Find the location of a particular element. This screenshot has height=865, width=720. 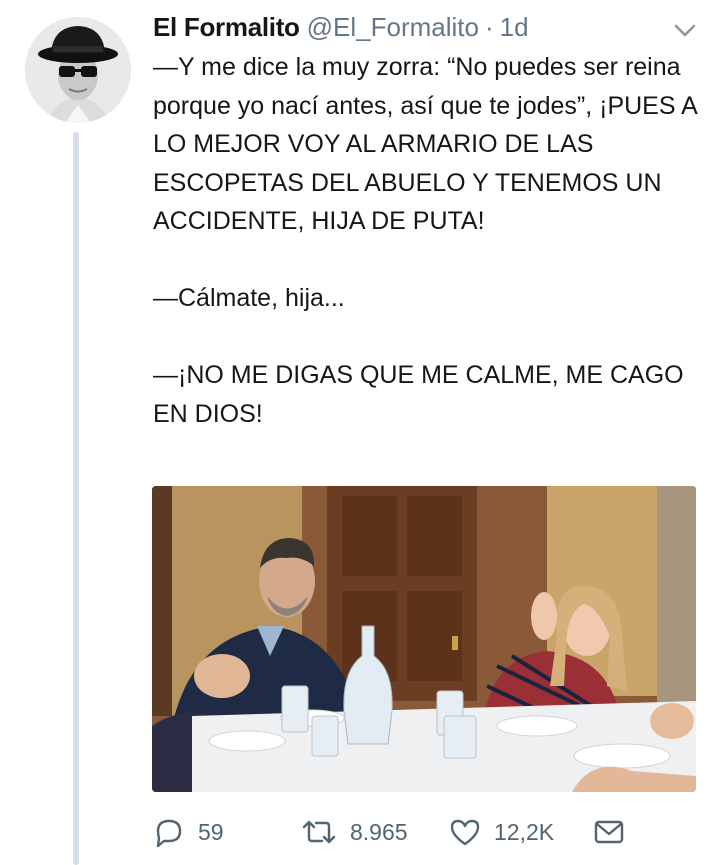

envelope-icon is located at coordinates (609, 832).